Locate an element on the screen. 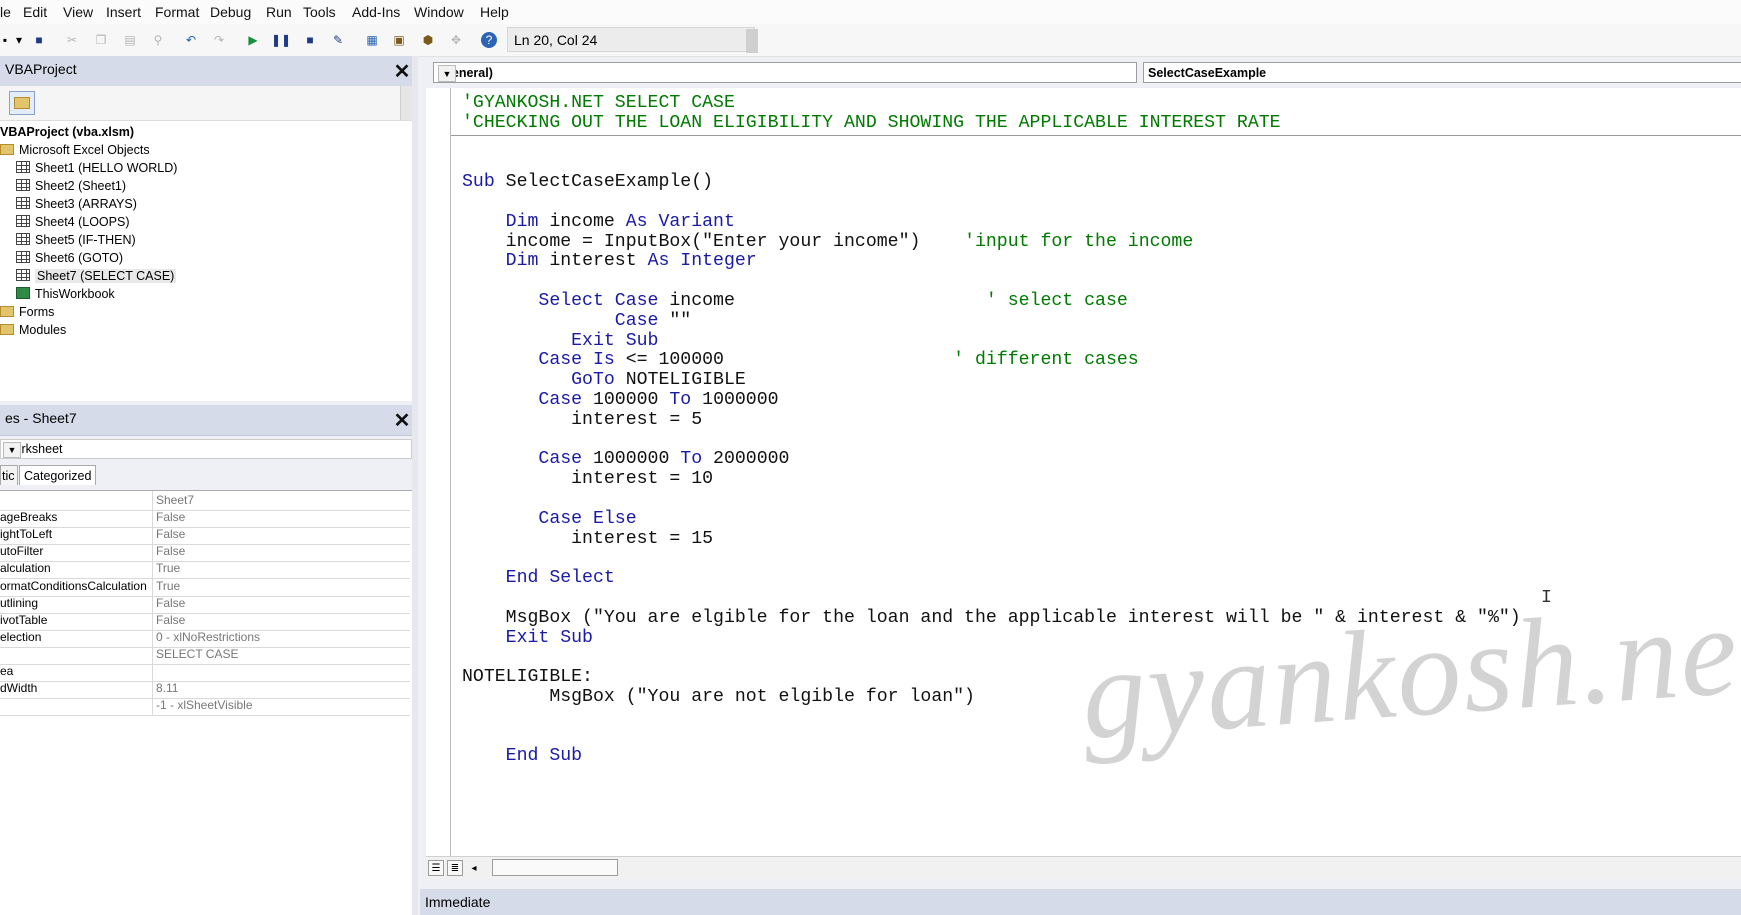 This screenshot has width=1741, height=915. code-line: Select Case income ' select case is located at coordinates (795, 301).